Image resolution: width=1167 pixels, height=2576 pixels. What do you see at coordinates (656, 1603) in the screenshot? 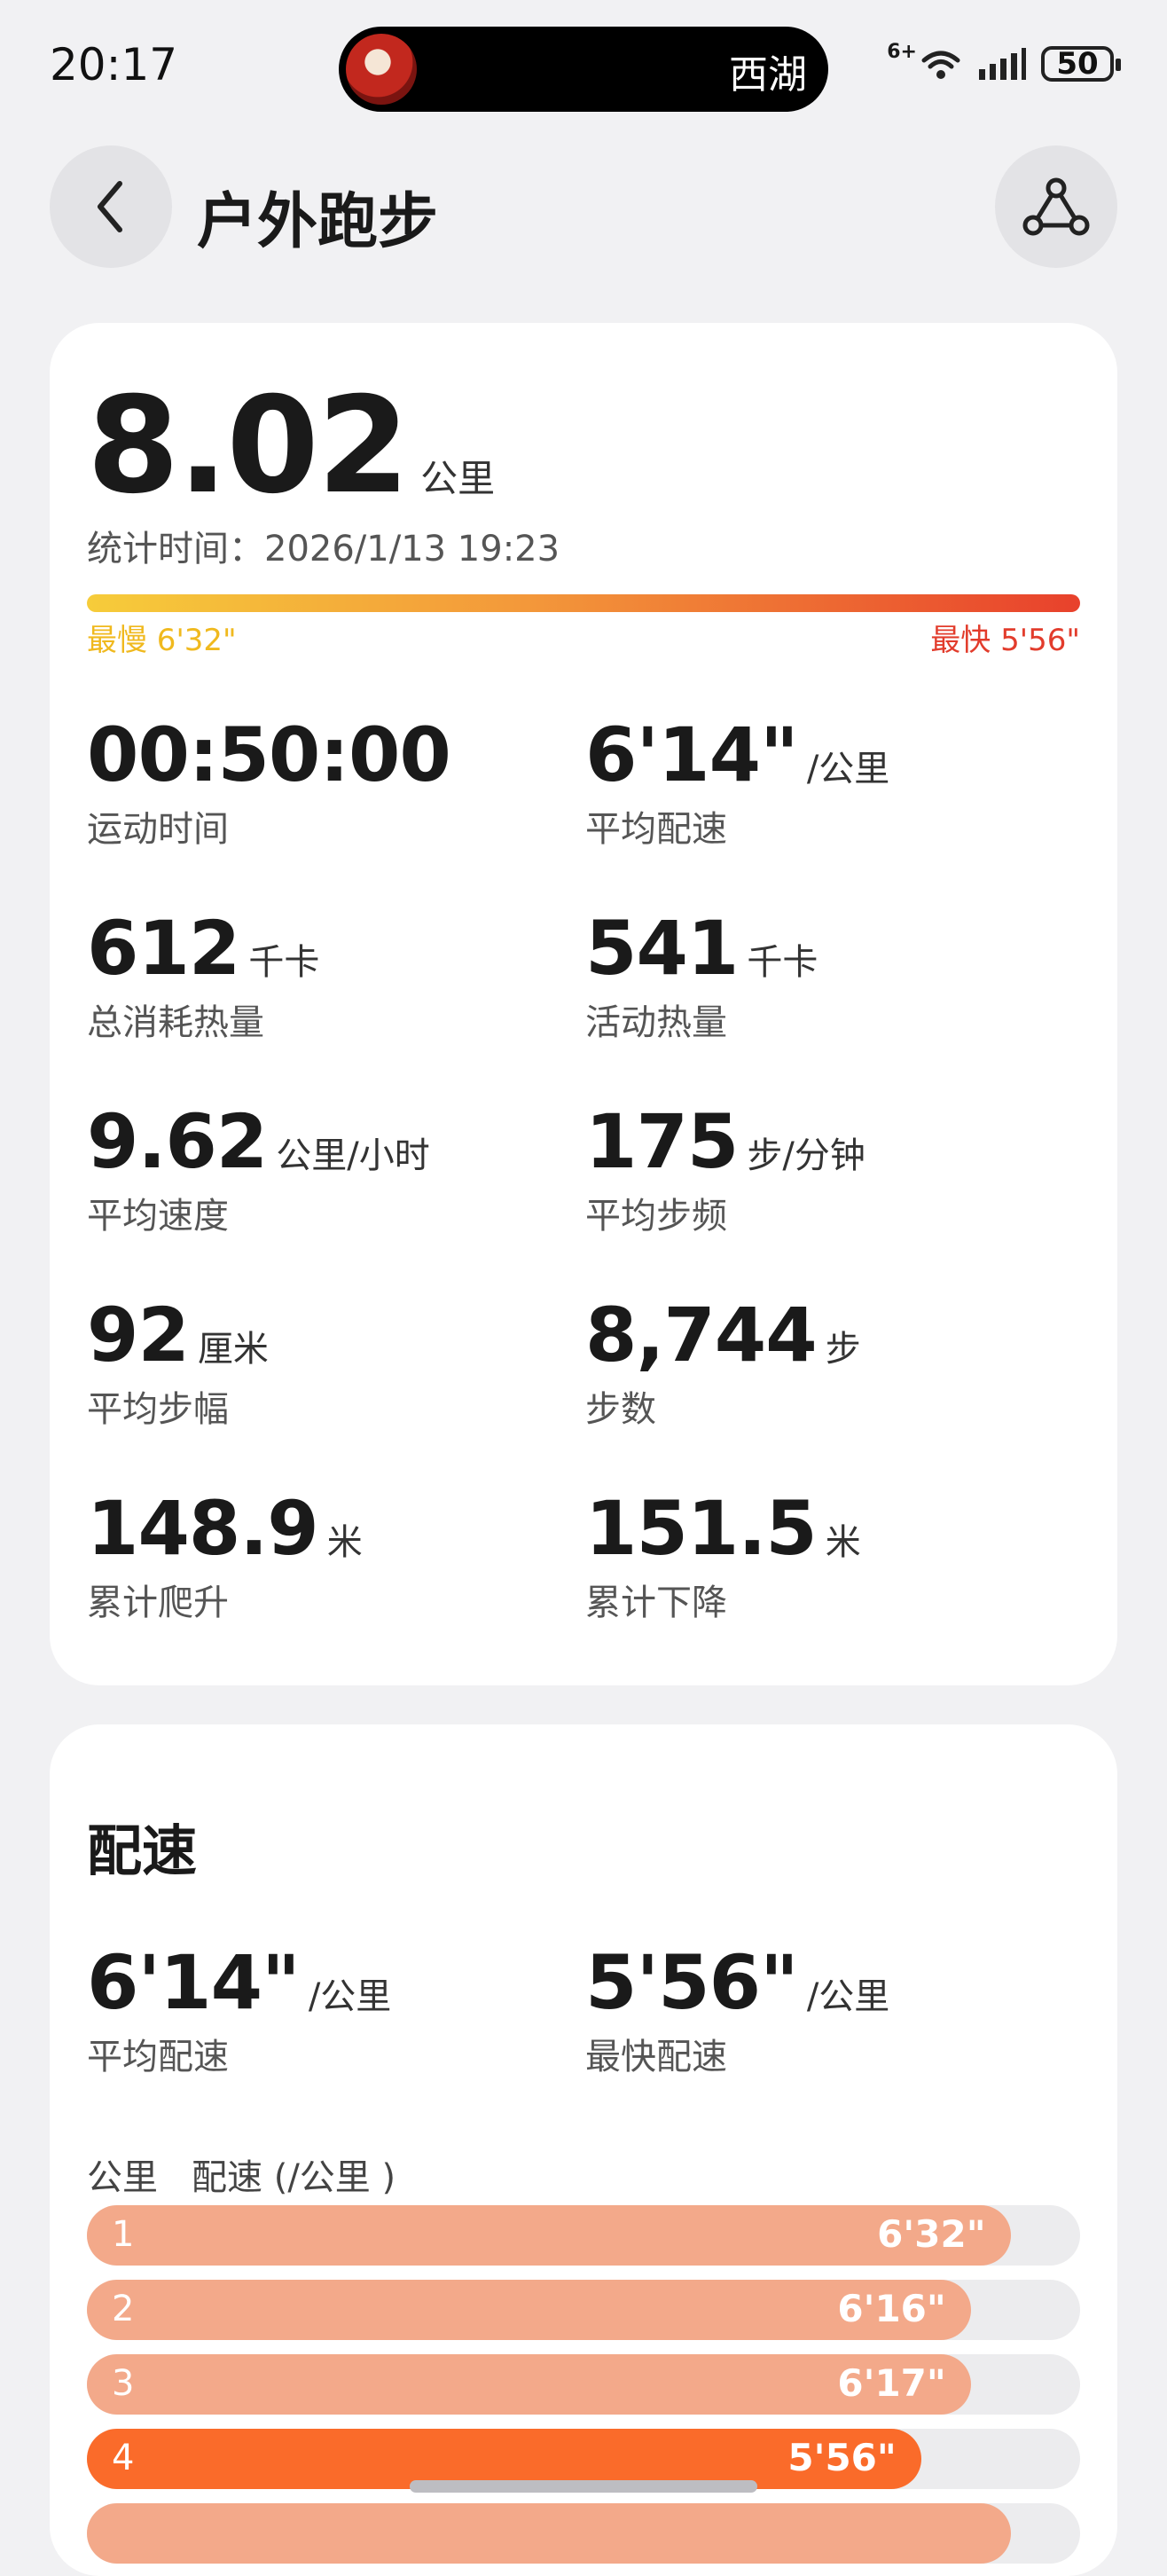
I see `metric-label: 累计下降` at bounding box center [656, 1603].